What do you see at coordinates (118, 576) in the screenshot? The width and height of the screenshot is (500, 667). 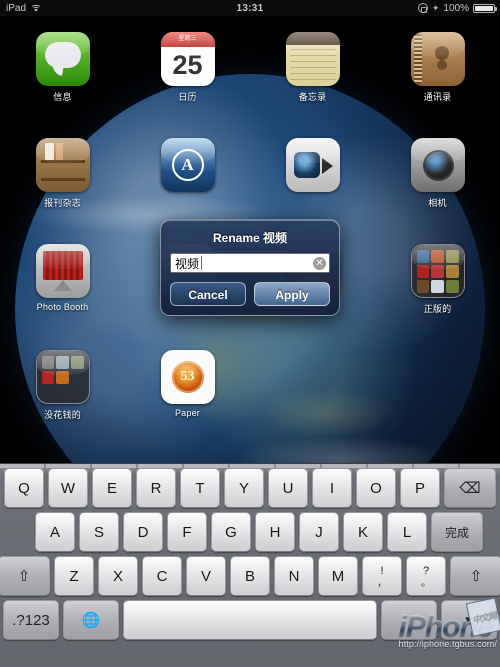 I see `key-x: X` at bounding box center [118, 576].